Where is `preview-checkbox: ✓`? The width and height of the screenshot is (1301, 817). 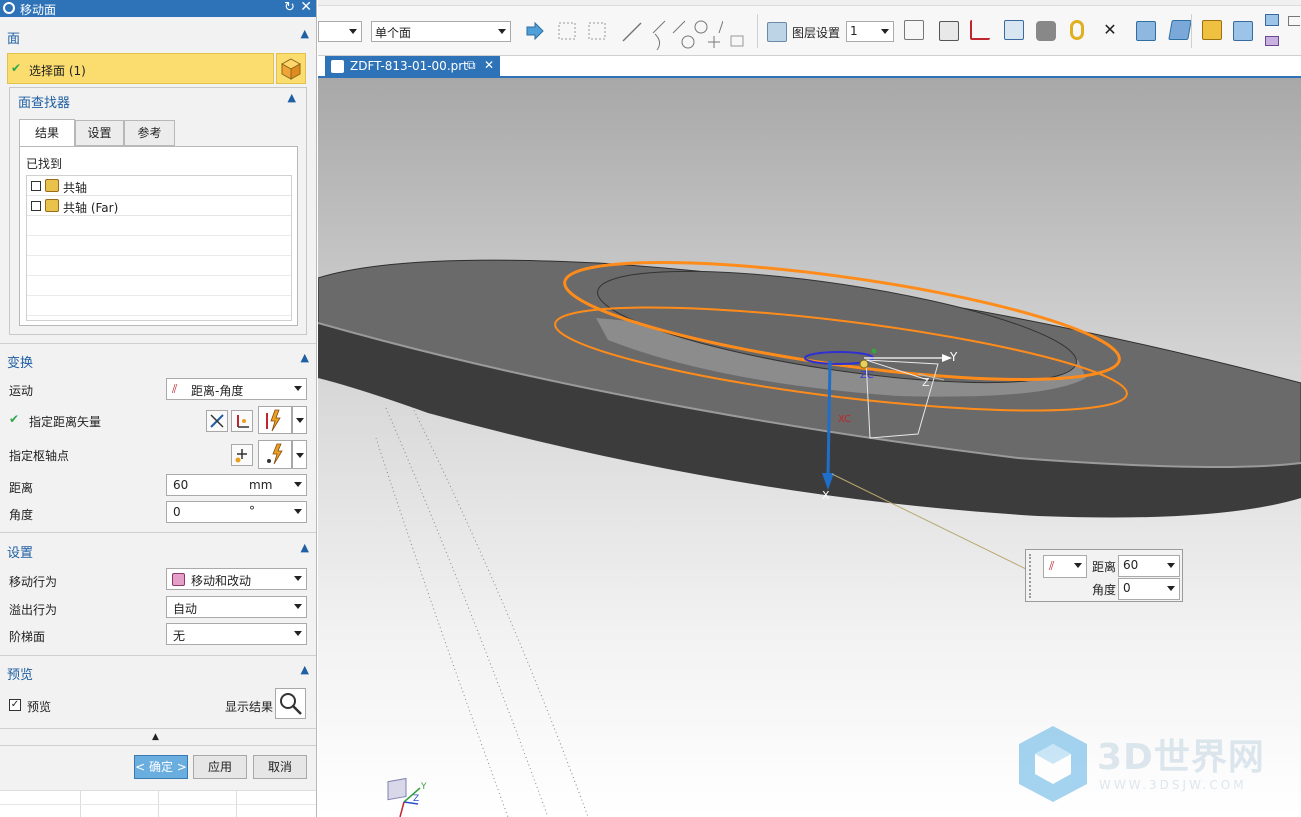 preview-checkbox: ✓ is located at coordinates (15, 705).